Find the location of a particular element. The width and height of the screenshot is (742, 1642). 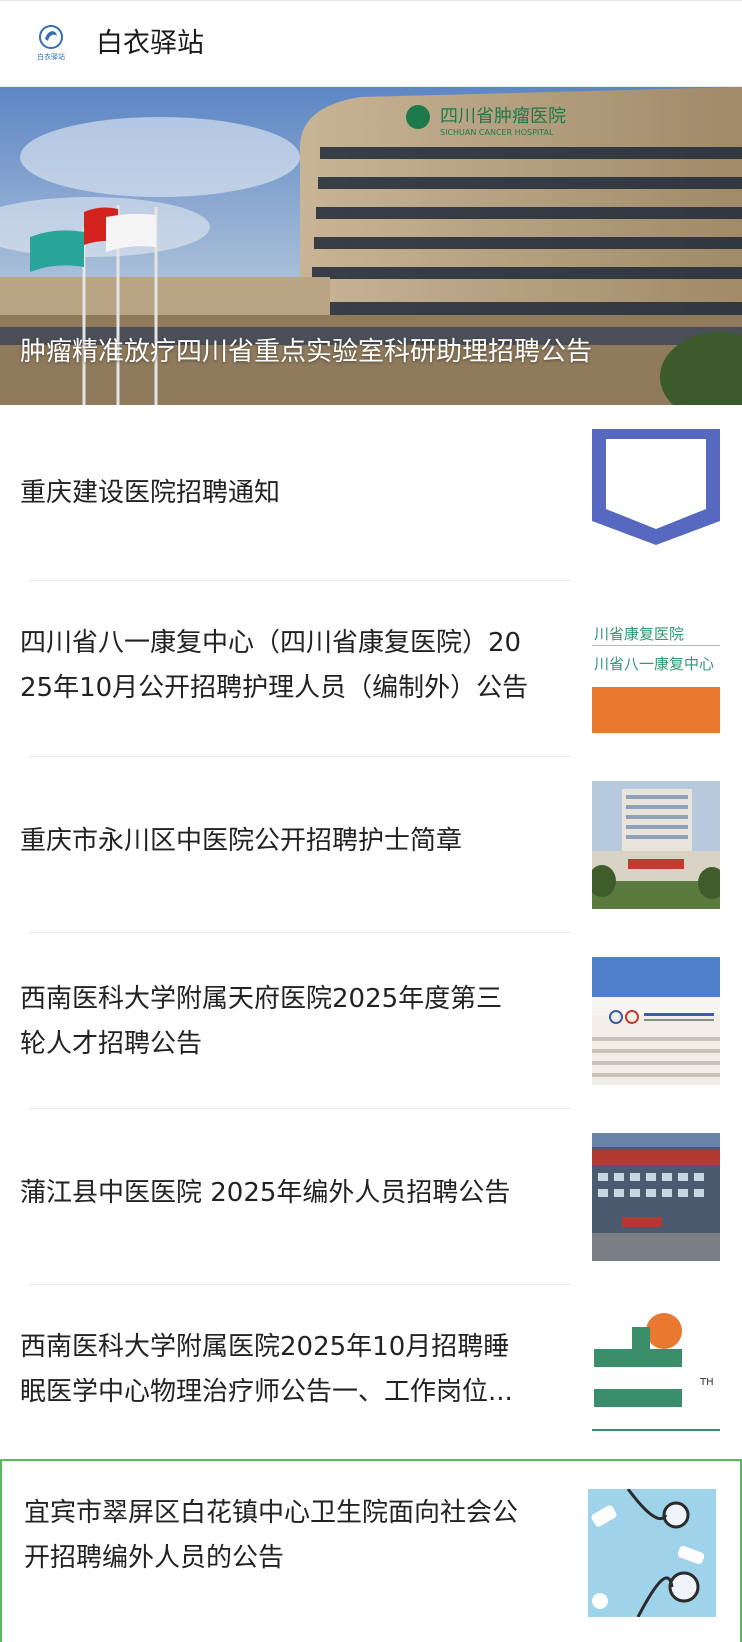

svg-text: 川省康复医院 is located at coordinates (639, 634).